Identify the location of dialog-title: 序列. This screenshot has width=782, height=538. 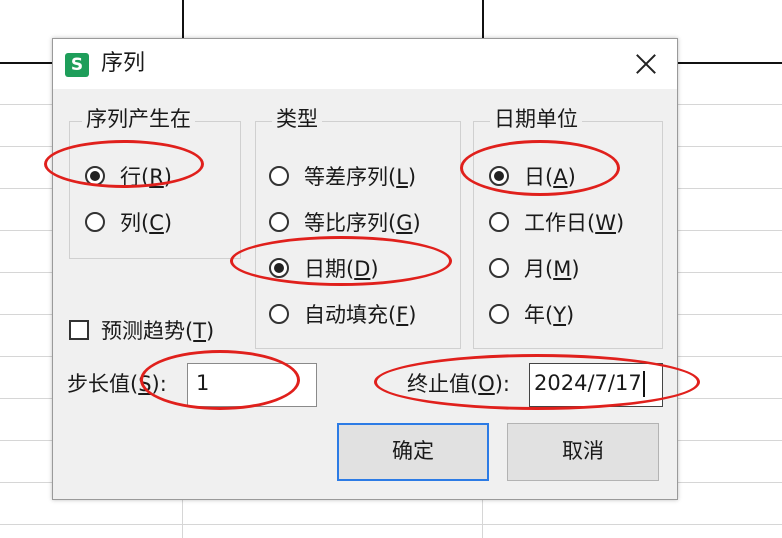
(123, 63).